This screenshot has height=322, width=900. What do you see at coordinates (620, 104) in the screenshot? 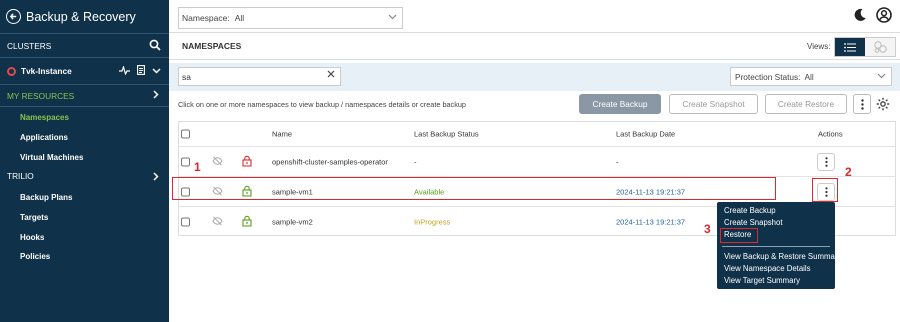
I see `create-backup-button: Create Backup` at bounding box center [620, 104].